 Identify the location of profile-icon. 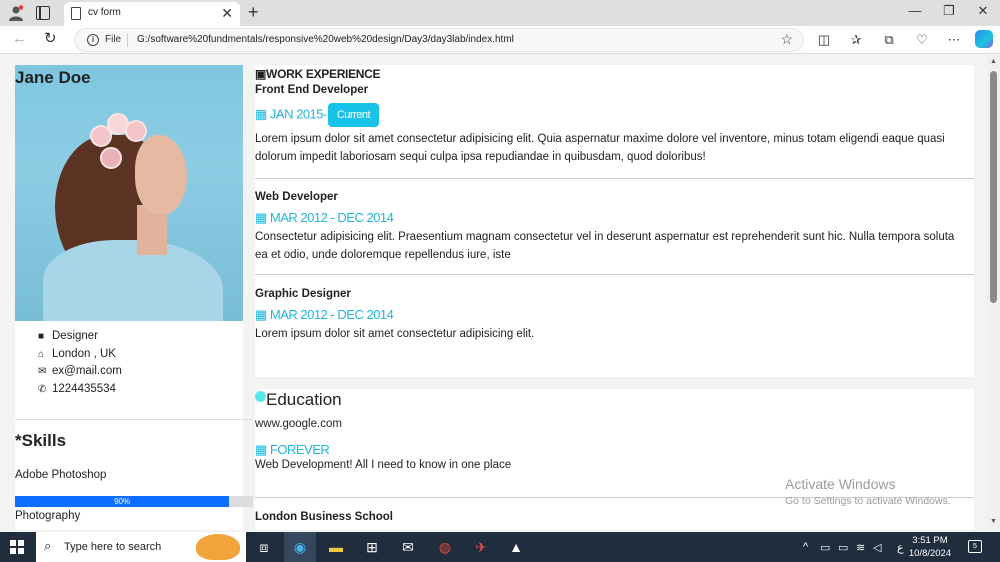
(16, 13).